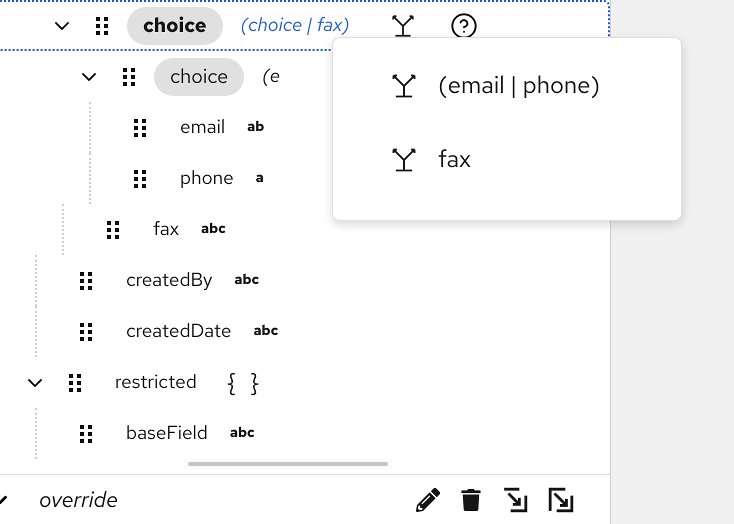 Image resolution: width=734 pixels, height=524 pixels. What do you see at coordinates (169, 280) in the screenshot?
I see `field-name: createdBy` at bounding box center [169, 280].